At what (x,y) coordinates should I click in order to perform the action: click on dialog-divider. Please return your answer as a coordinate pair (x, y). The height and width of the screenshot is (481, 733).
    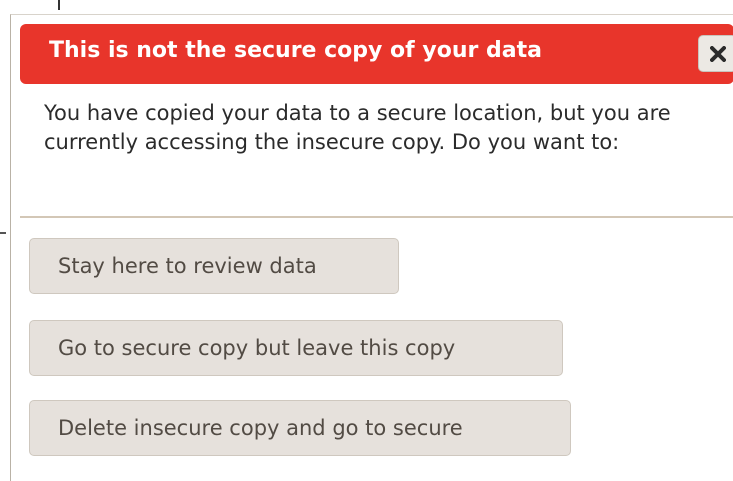
    Looking at the image, I should click on (376, 217).